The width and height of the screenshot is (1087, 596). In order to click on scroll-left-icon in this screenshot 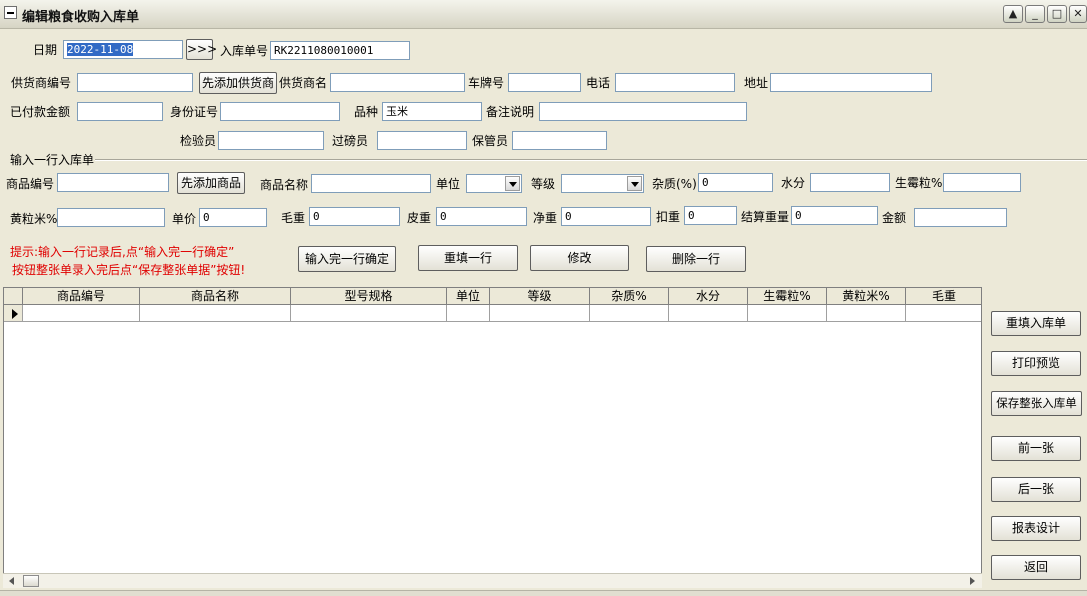, I will do `click(11, 581)`.